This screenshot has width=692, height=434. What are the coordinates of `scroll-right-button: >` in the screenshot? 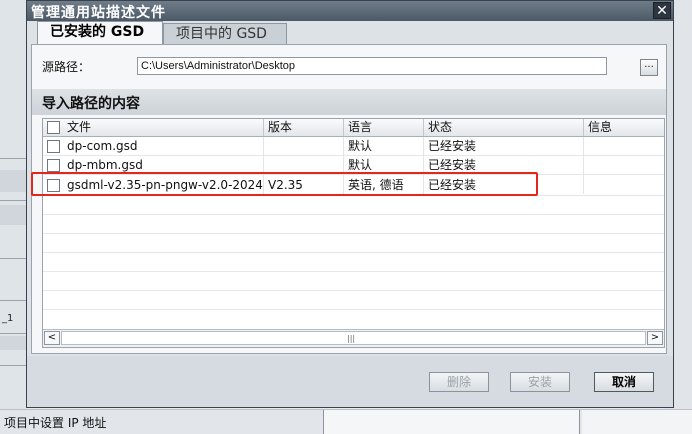 It's located at (655, 338).